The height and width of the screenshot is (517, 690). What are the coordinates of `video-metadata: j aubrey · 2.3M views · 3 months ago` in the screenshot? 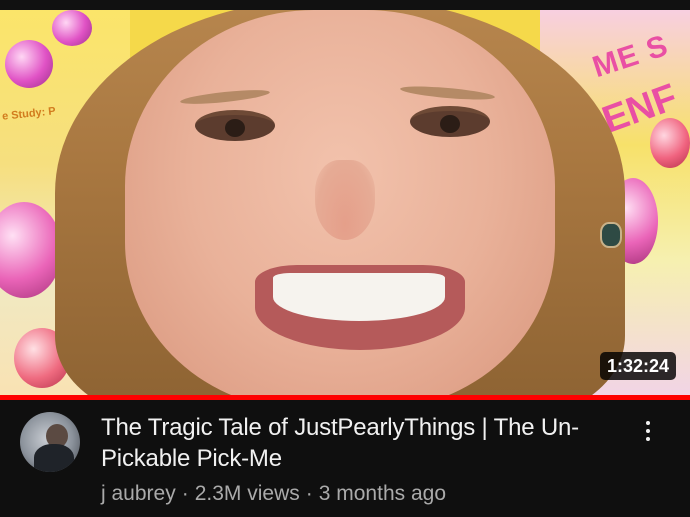 It's located at (273, 494).